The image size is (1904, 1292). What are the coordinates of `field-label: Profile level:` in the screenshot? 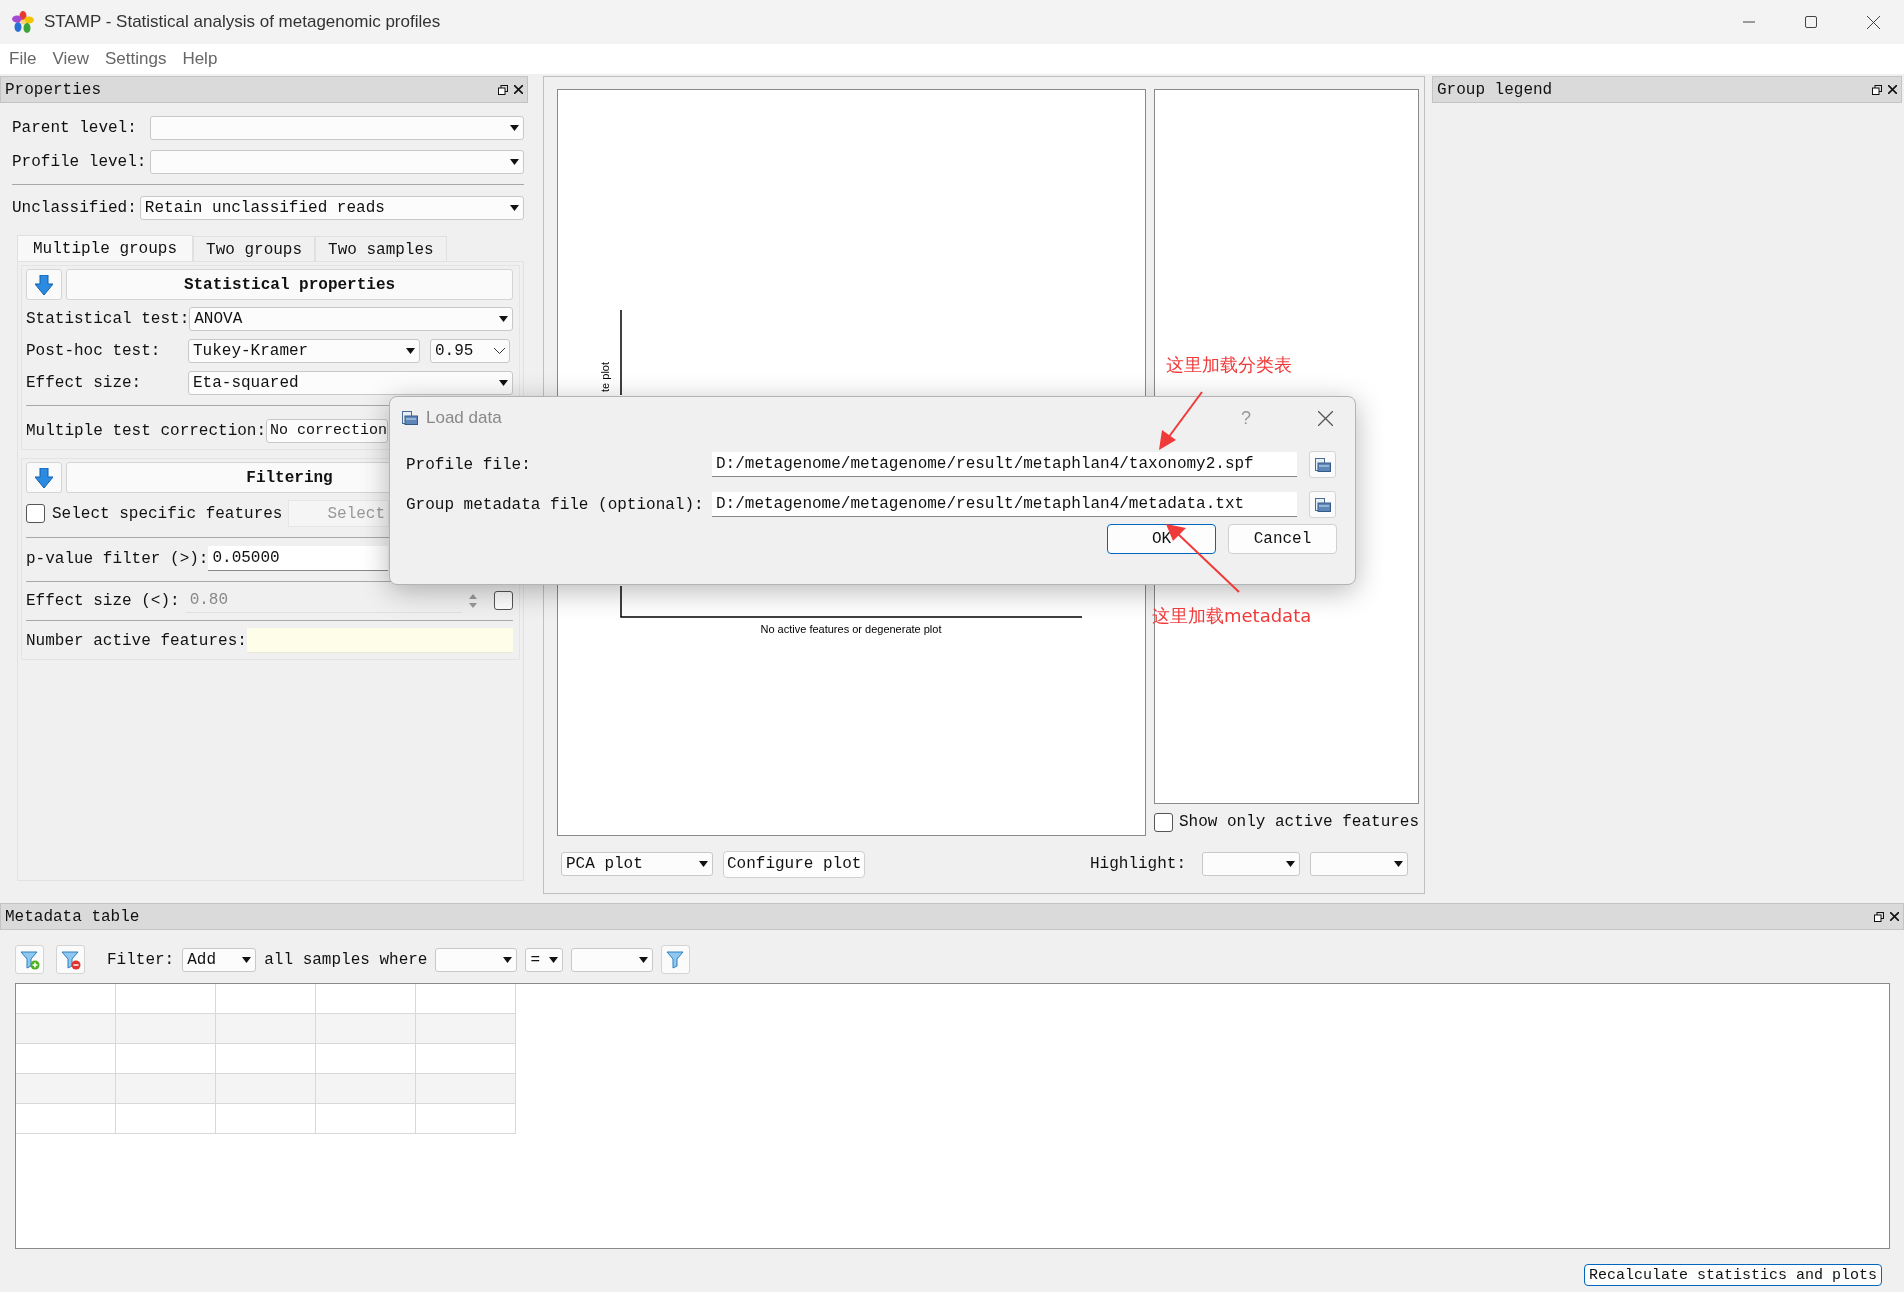 It's located at (80, 162).